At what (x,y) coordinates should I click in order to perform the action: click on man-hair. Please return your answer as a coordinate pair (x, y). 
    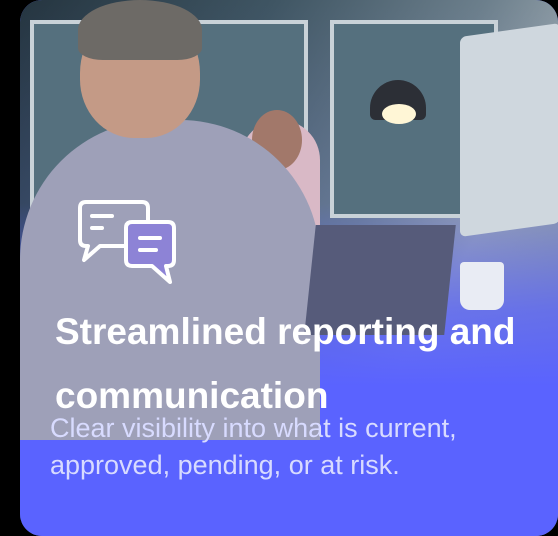
    Looking at the image, I should click on (140, 30).